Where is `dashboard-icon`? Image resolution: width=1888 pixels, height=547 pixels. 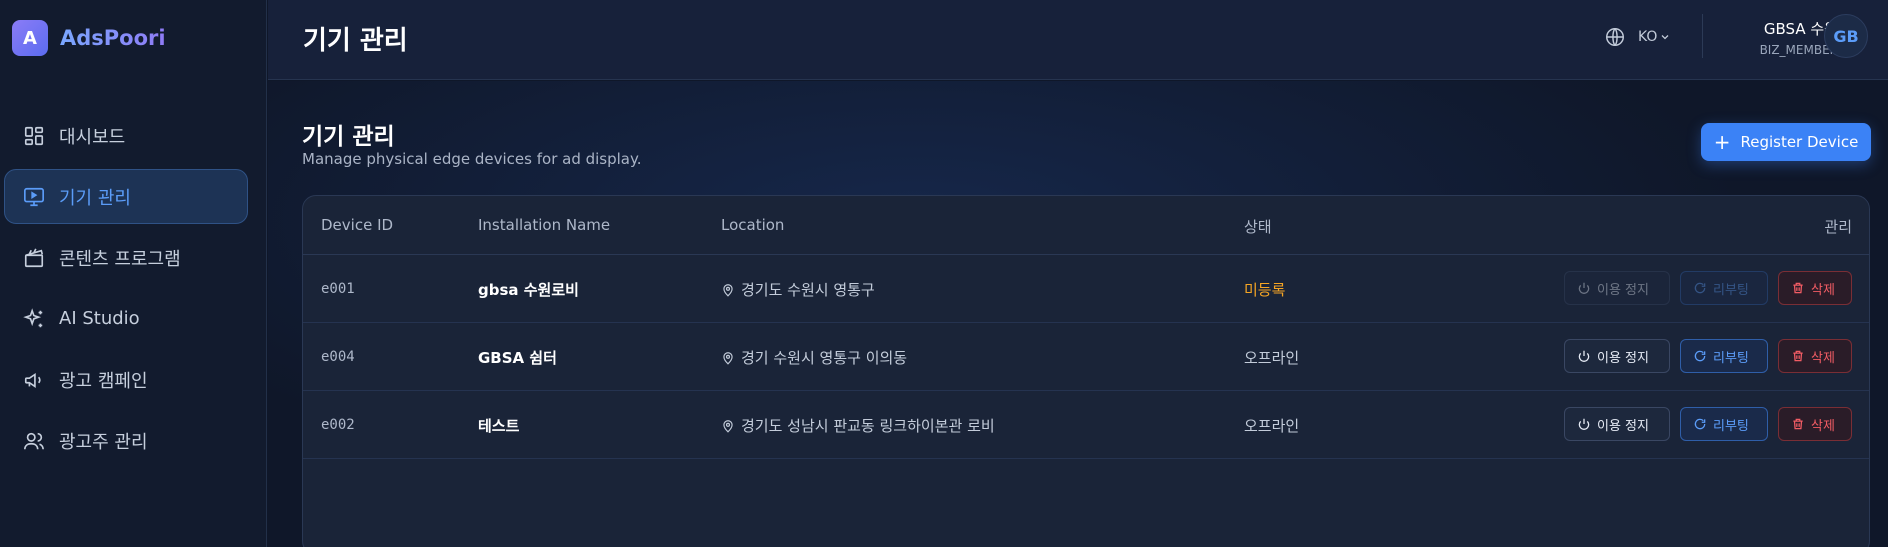
dashboard-icon is located at coordinates (34, 136).